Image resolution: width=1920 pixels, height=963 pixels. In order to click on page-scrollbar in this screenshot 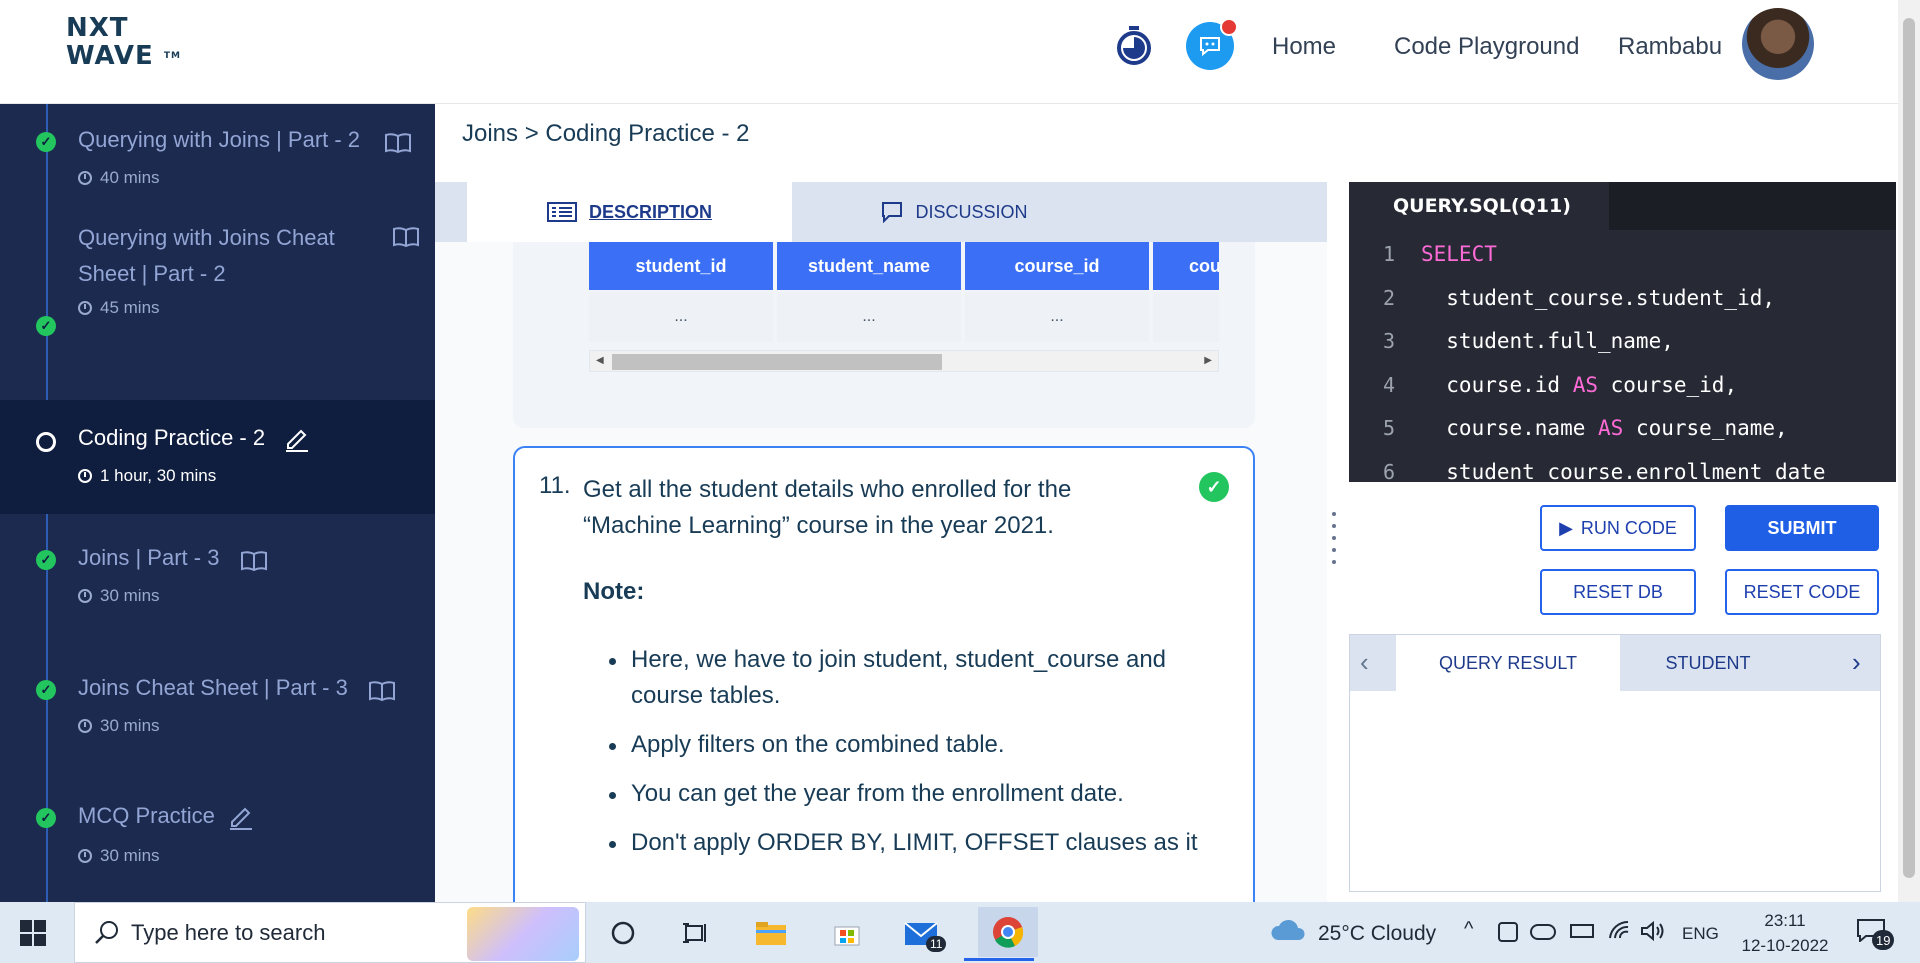, I will do `click(1909, 451)`.